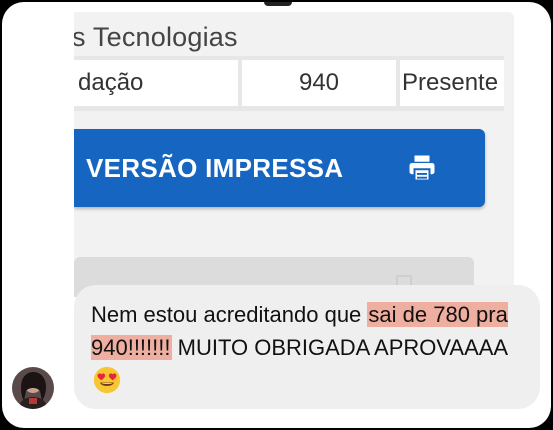 The height and width of the screenshot is (430, 553). What do you see at coordinates (156, 83) in the screenshot?
I see `grade-subject-cell: dação` at bounding box center [156, 83].